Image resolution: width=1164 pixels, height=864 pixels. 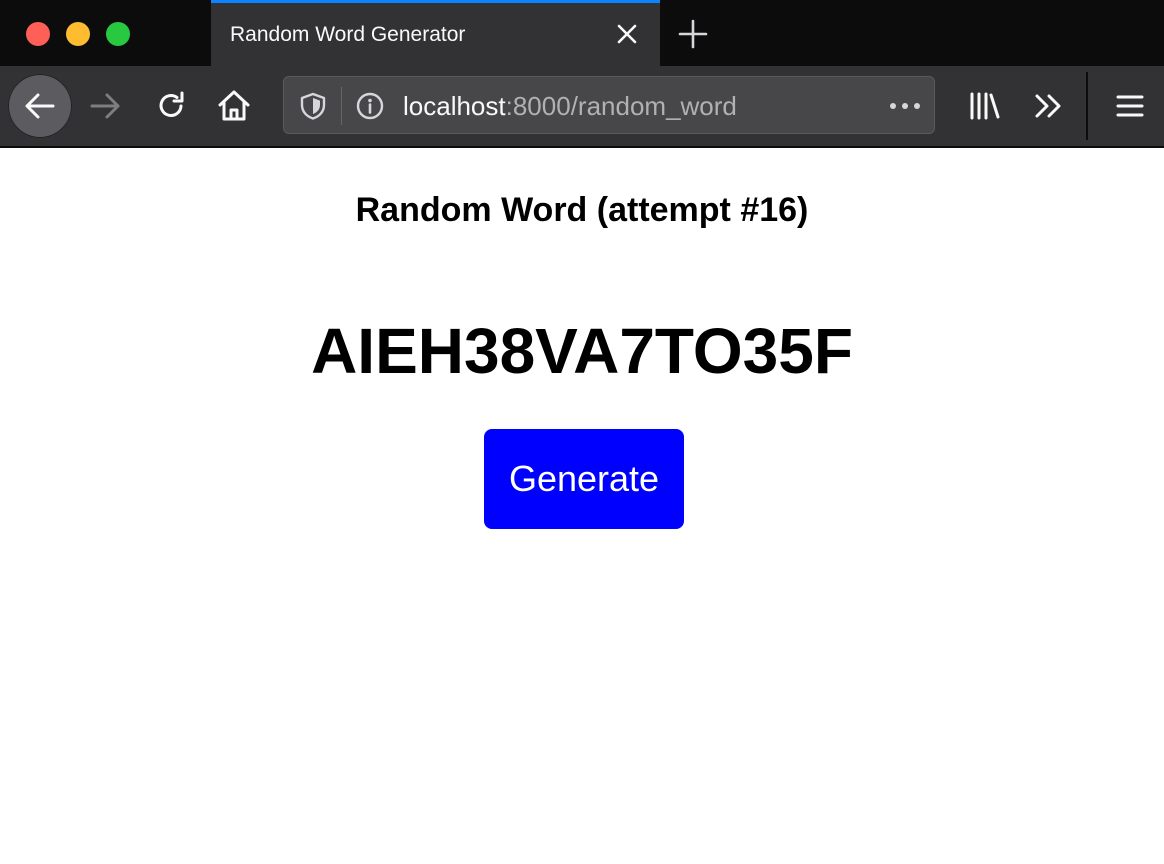 I want to click on page-title: Random Word (attempt #16), so click(x=582, y=210).